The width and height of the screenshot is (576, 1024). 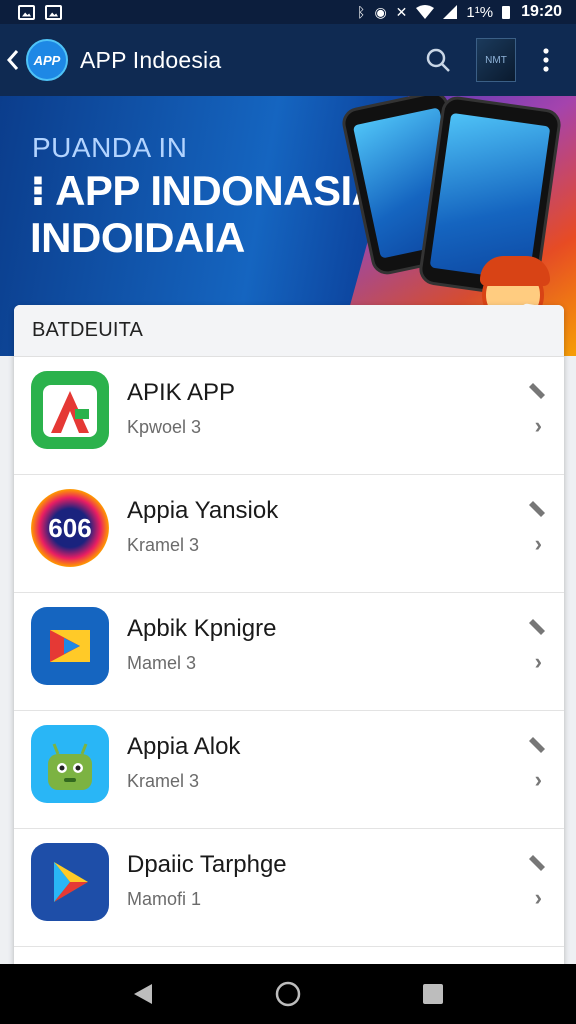 What do you see at coordinates (496, 60) in the screenshot?
I see `thumbnail-button: NMT` at bounding box center [496, 60].